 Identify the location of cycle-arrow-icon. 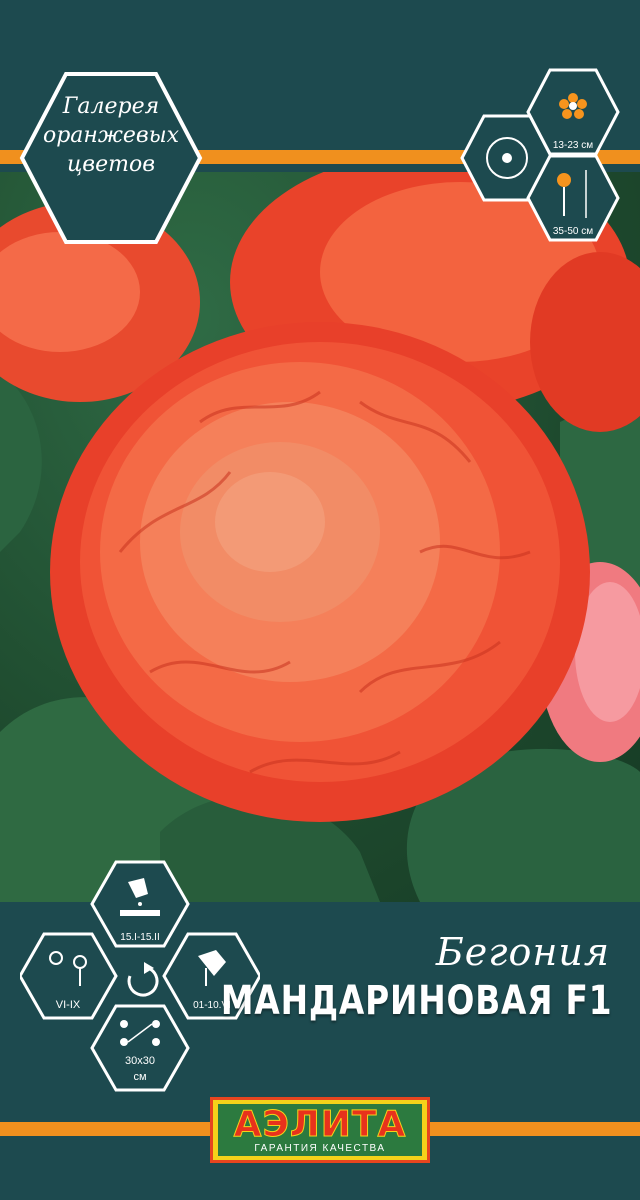
(143, 981).